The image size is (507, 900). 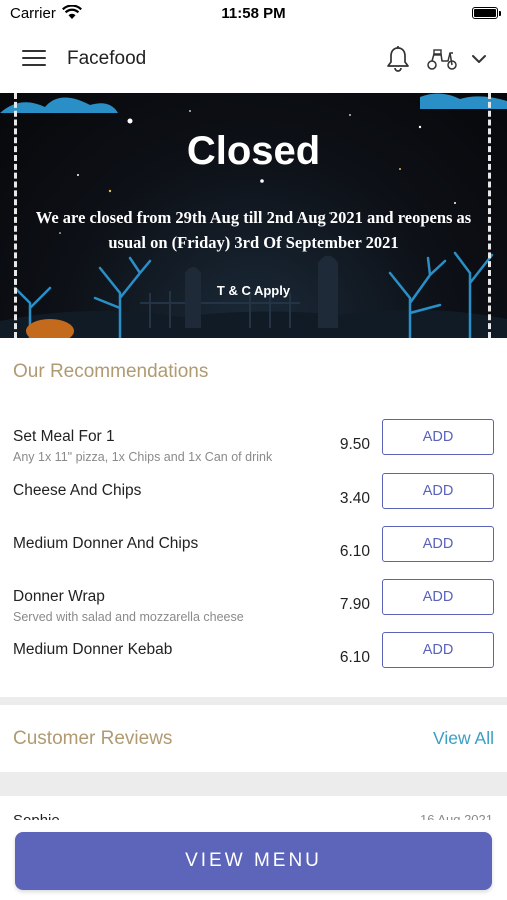 What do you see at coordinates (111, 371) in the screenshot?
I see `recommendations-title: Our Recommendations` at bounding box center [111, 371].